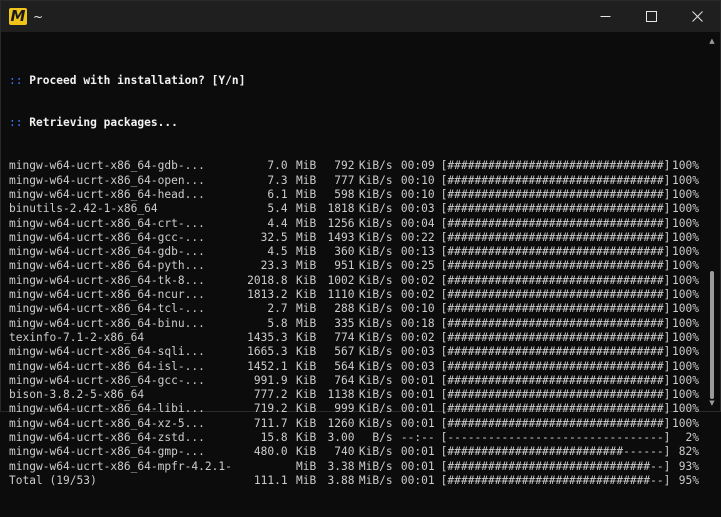  Describe the element at coordinates (712, 222) in the screenshot. I see `vertical-scrollbar: ▲ ▼` at that location.